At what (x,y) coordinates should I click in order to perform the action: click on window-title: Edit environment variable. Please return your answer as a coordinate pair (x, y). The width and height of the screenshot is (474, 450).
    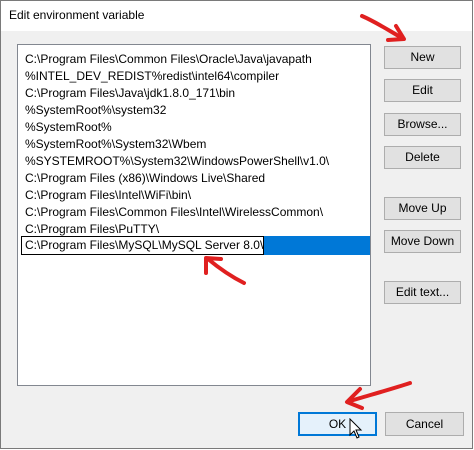
    Looking at the image, I should click on (77, 15).